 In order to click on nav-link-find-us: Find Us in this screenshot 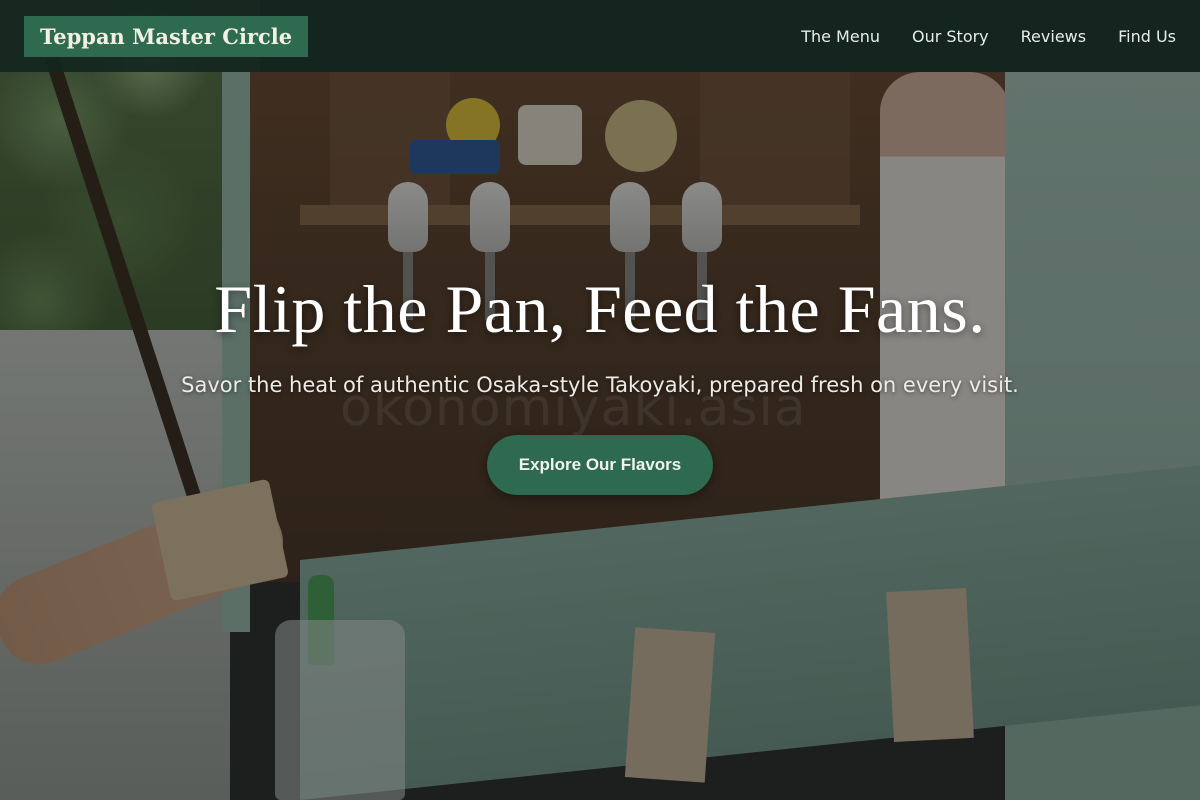, I will do `click(1147, 36)`.